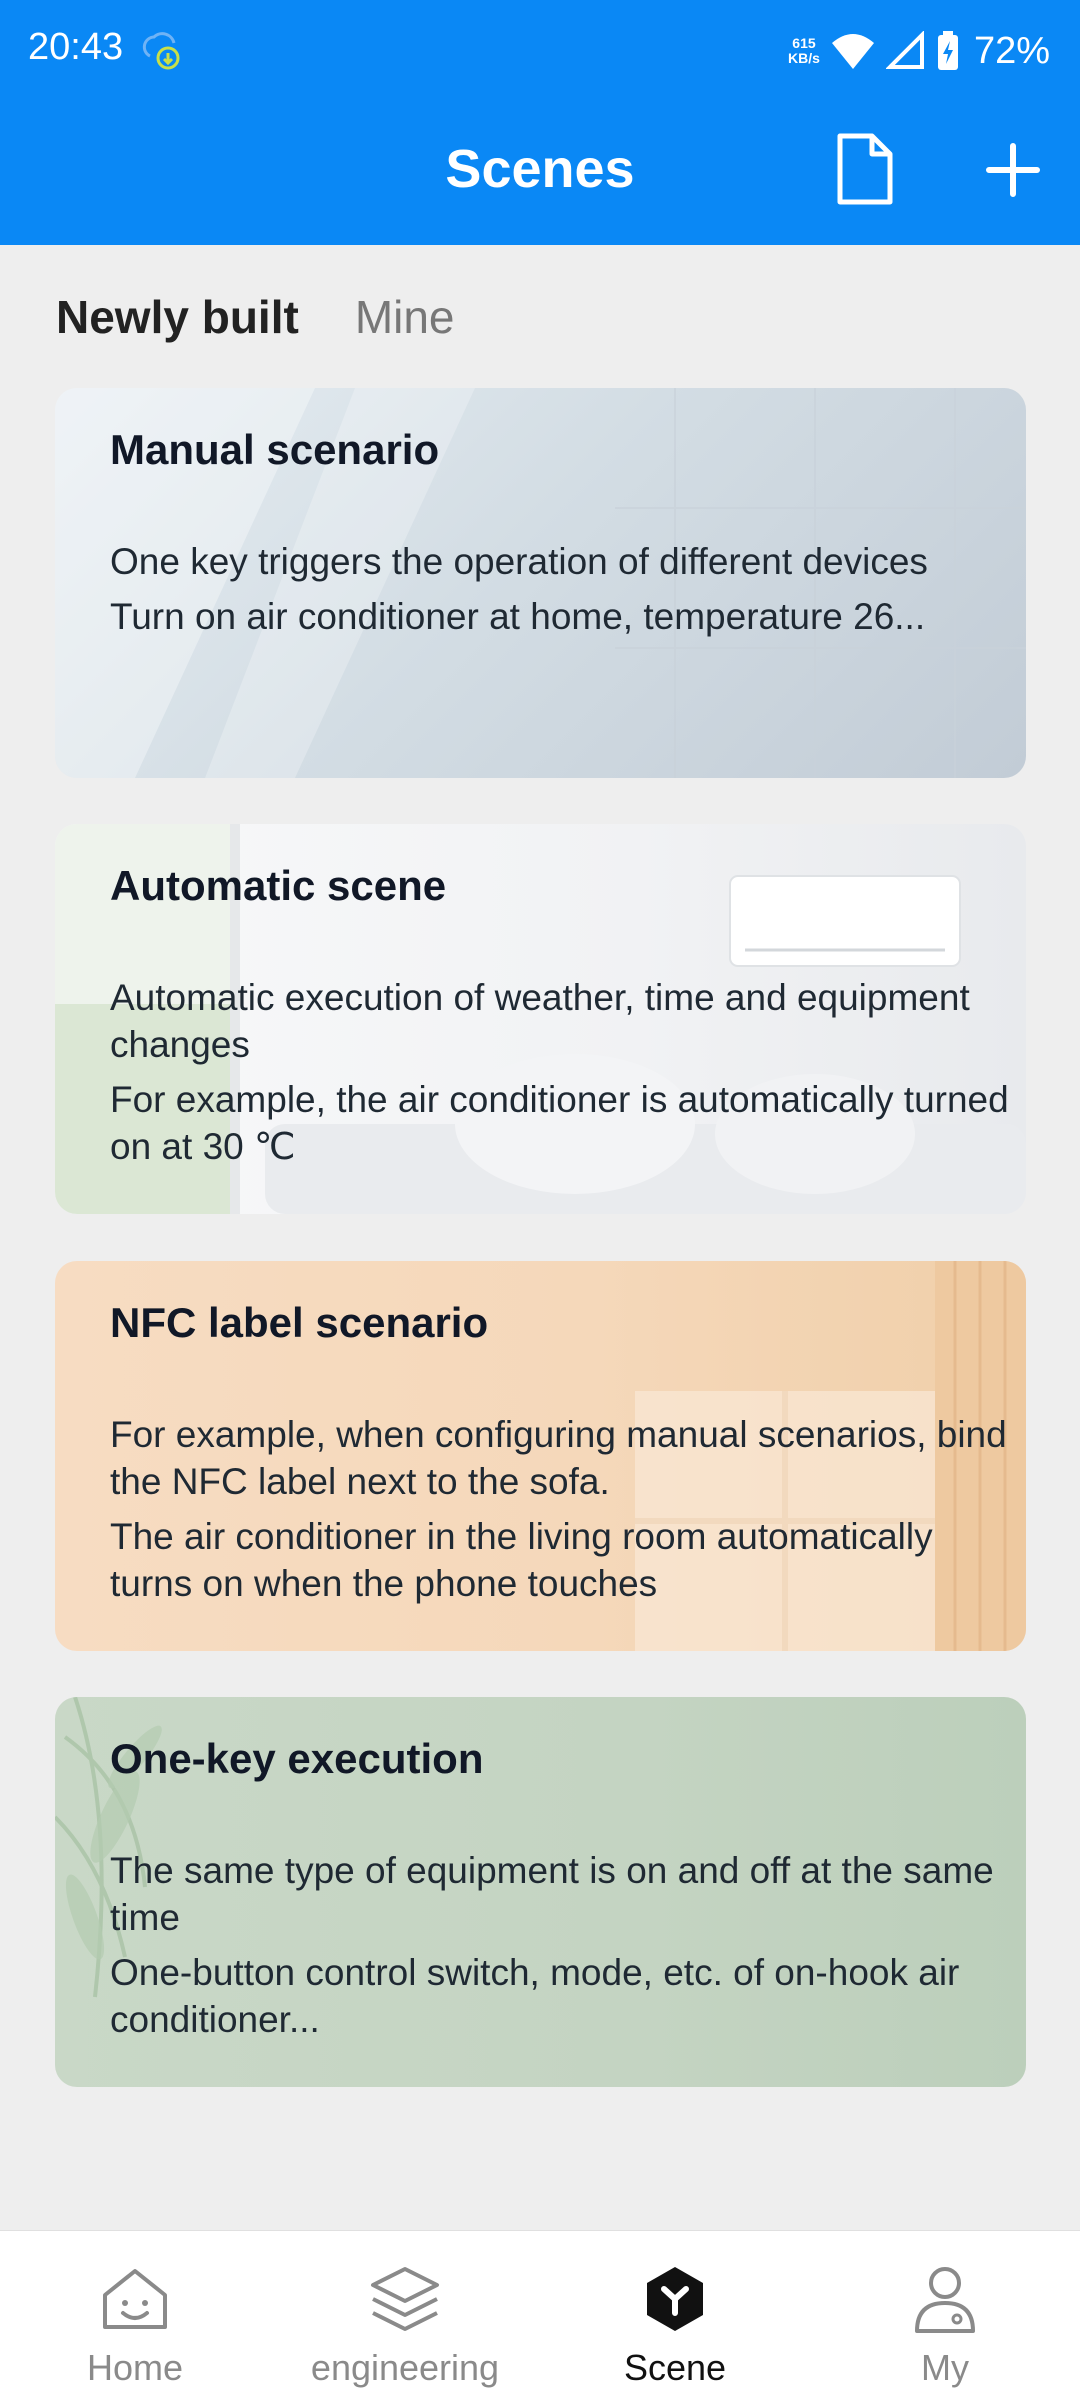  I want to click on net-speed: 615 KB/s, so click(804, 51).